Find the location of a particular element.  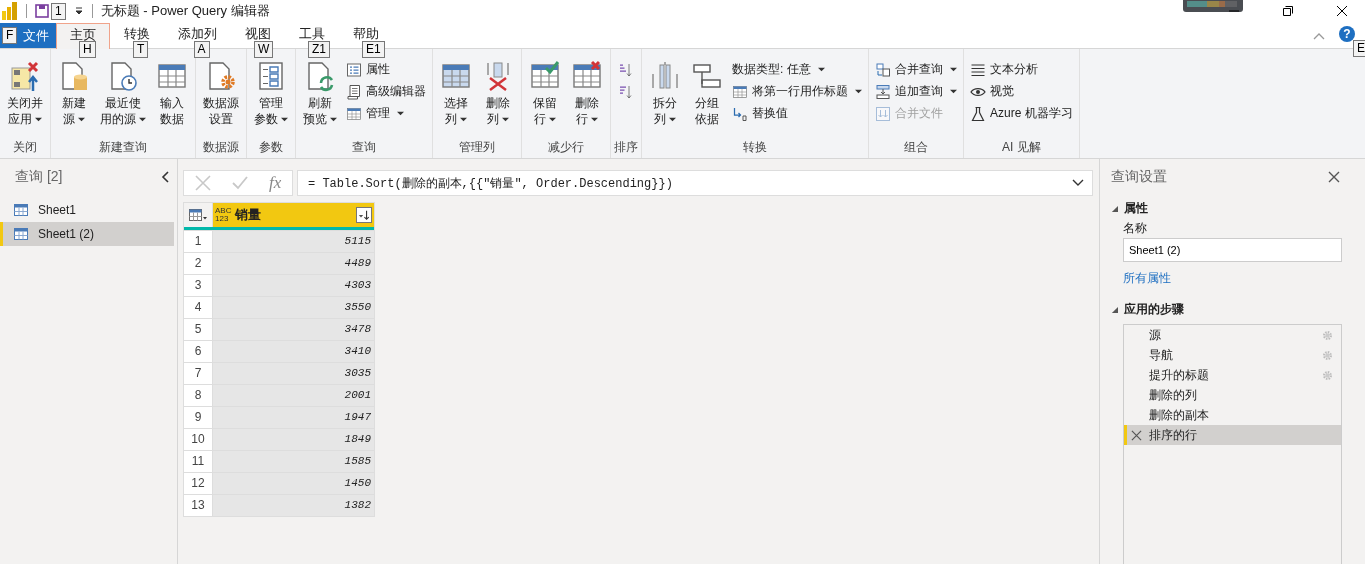

ribbon-button: 分组 依据 is located at coordinates (707, 93).